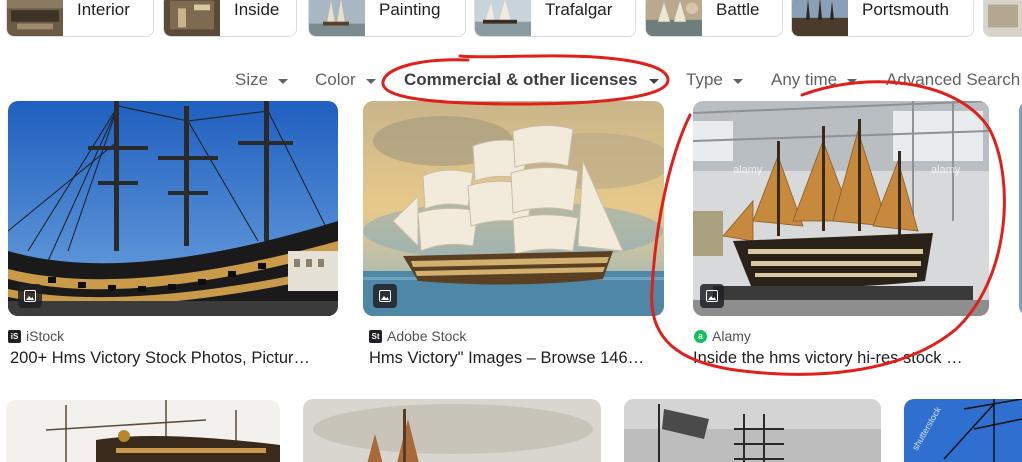 The image size is (1022, 462). I want to click on chip-interior: Interior, so click(80, 18).